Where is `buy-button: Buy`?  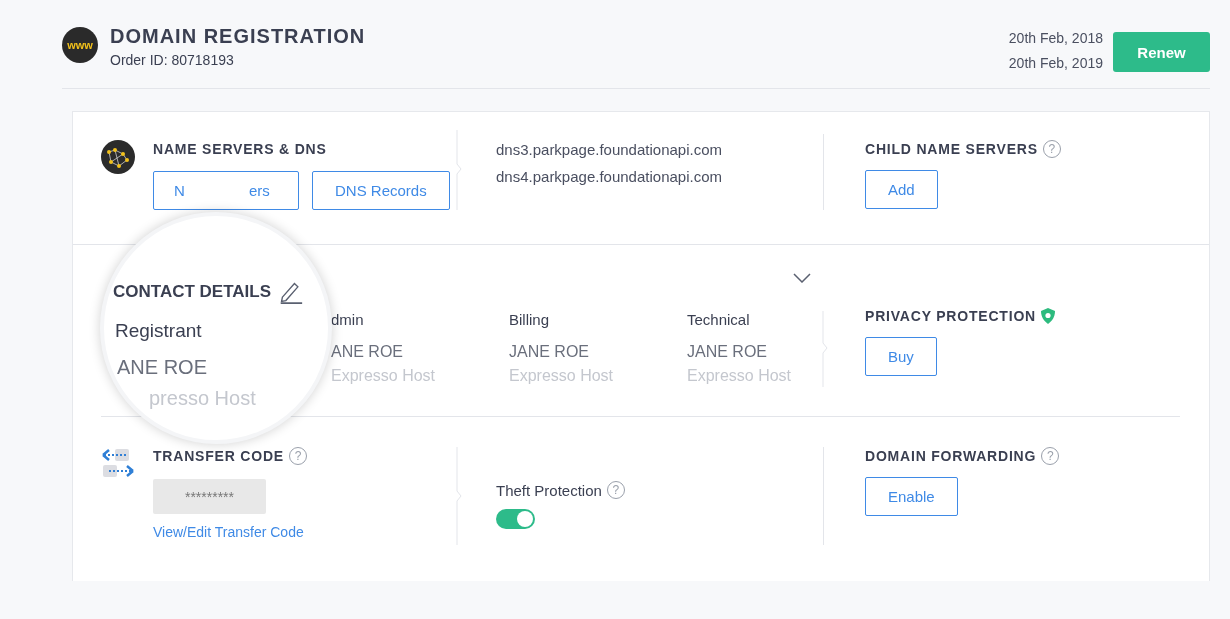
buy-button: Buy is located at coordinates (901, 356).